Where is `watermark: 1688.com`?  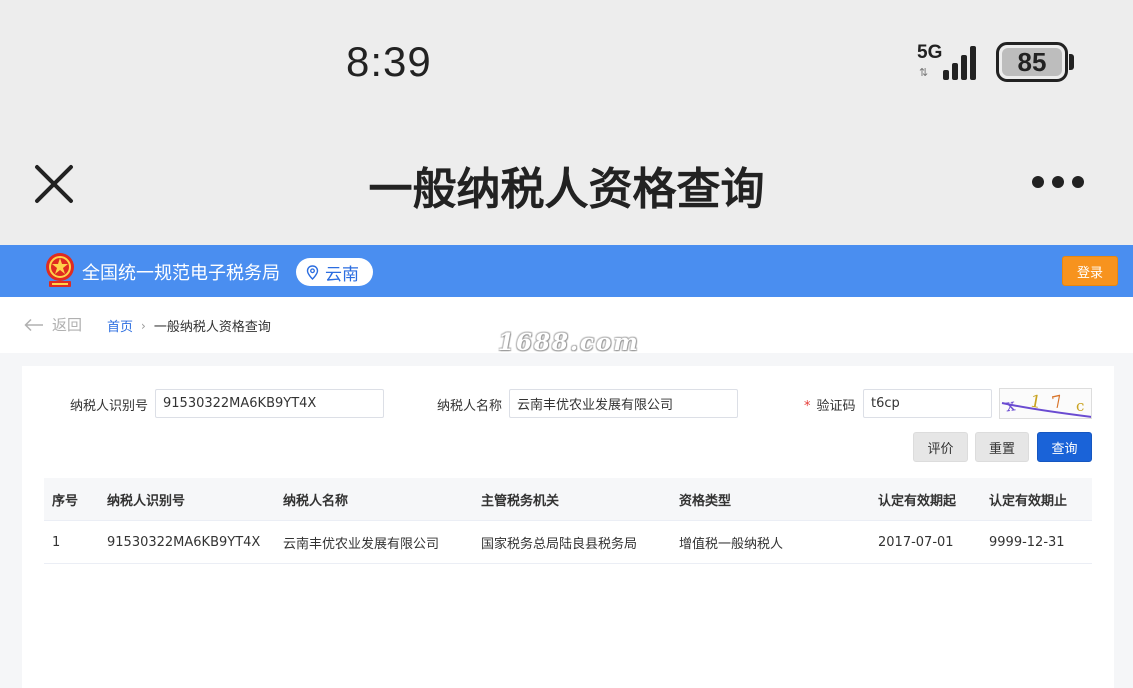 watermark: 1688.com is located at coordinates (569, 342).